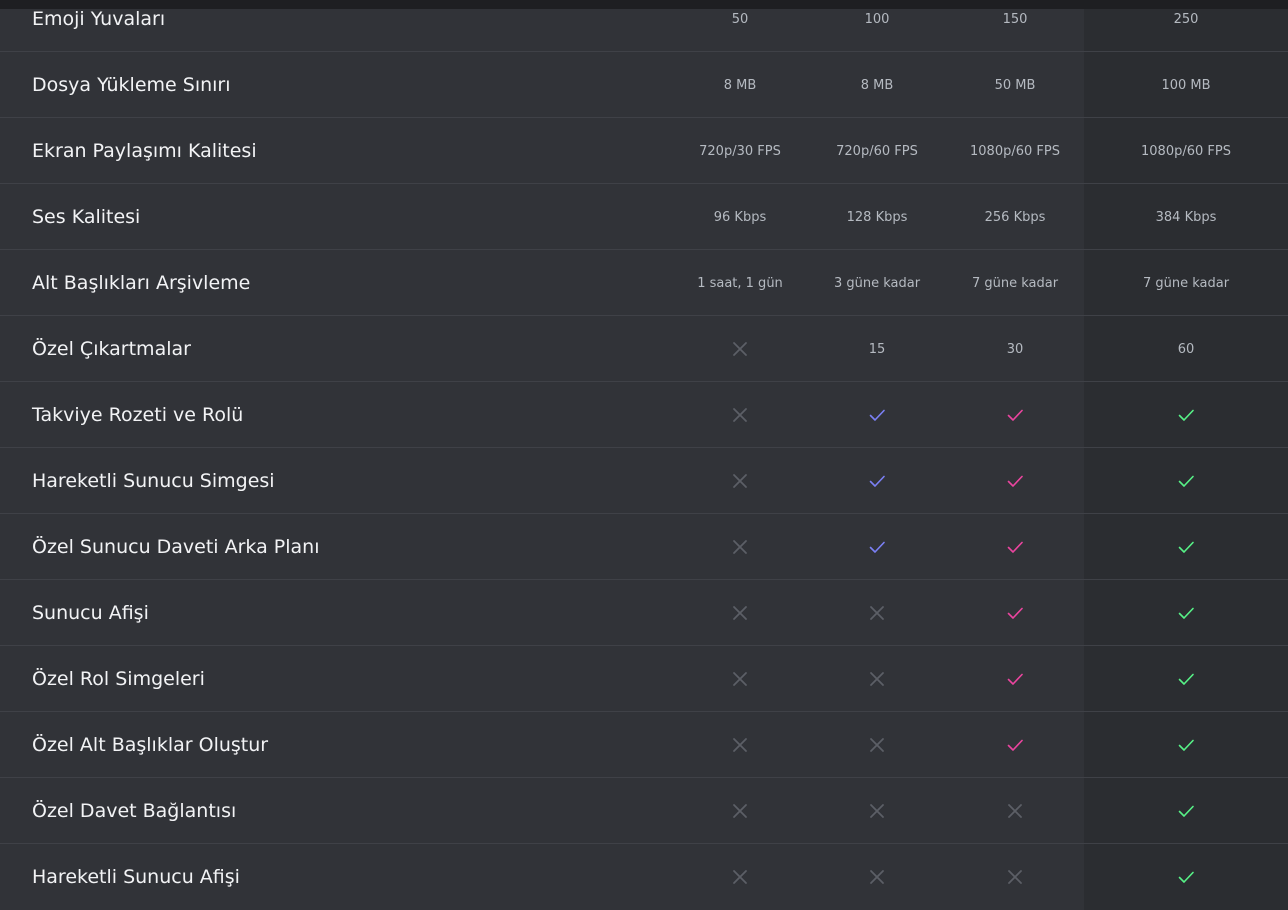  I want to click on perk-label: Özel Sunucu Daveti Arka Planı, so click(176, 547).